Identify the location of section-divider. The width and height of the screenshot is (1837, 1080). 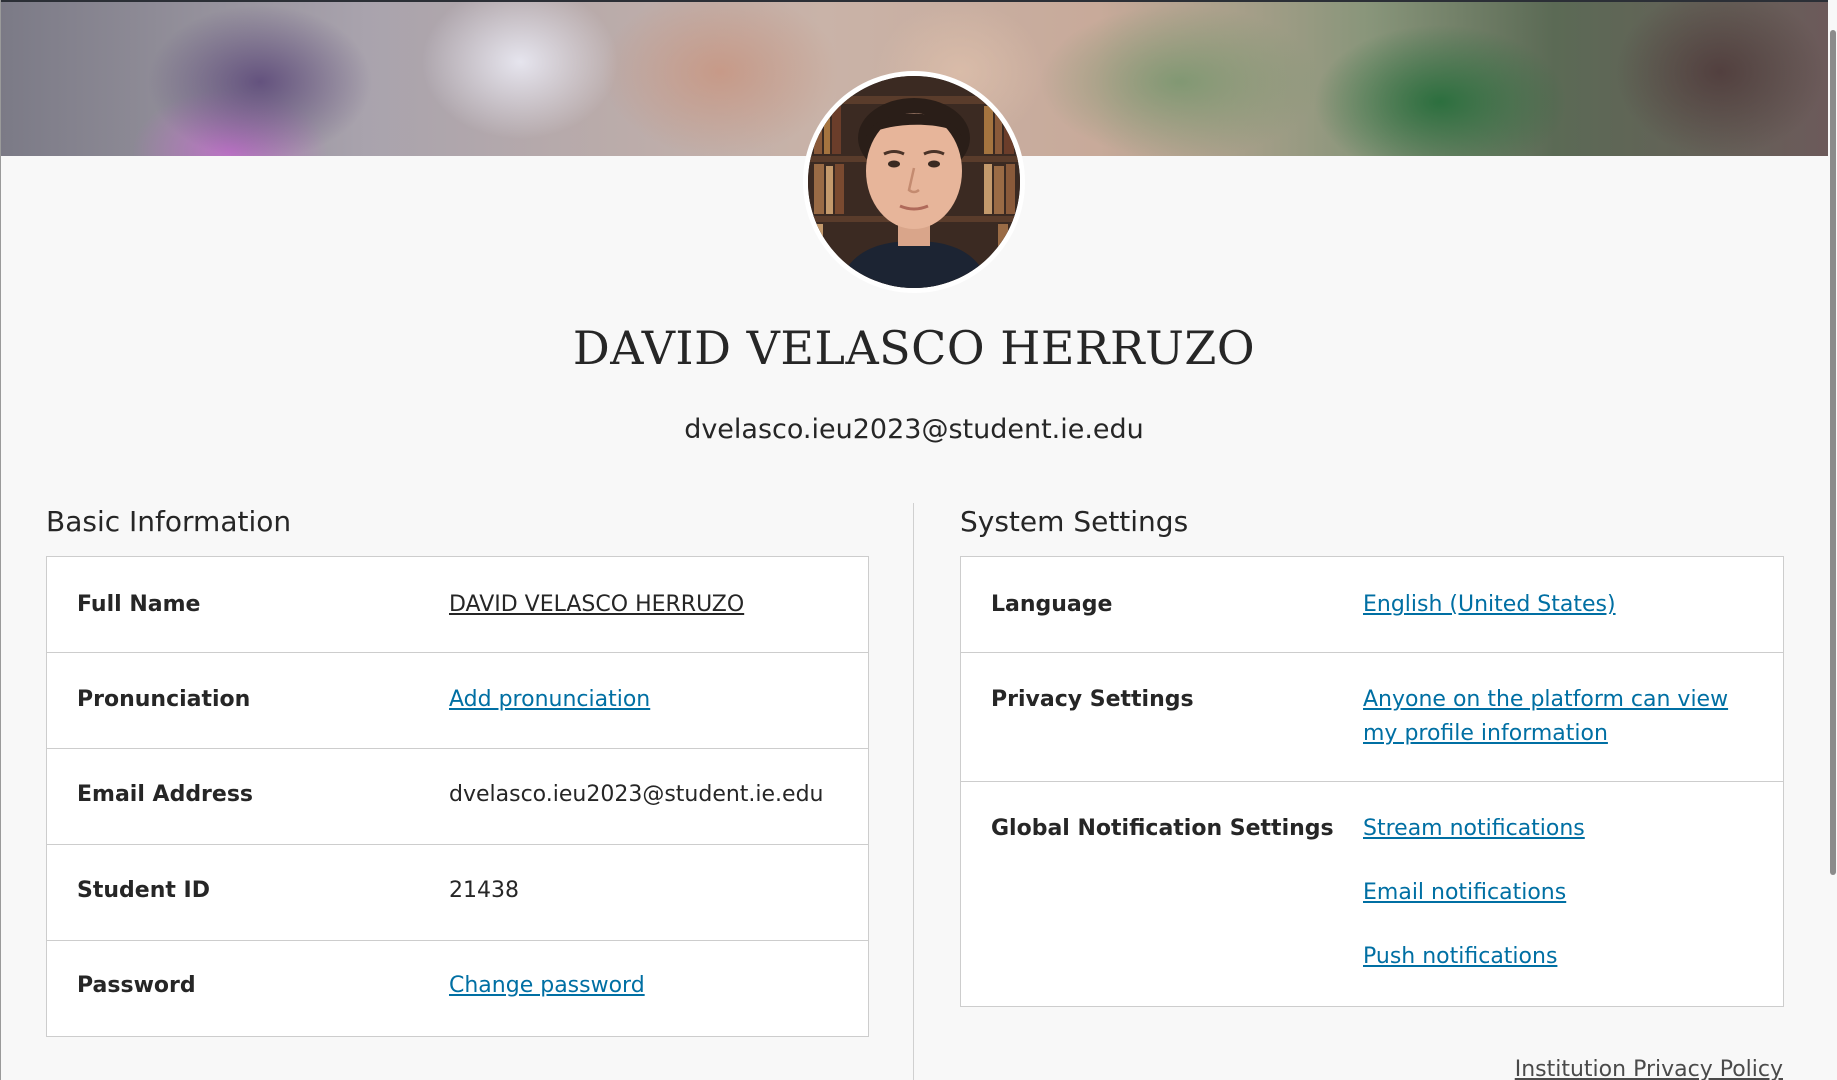
(913, 791).